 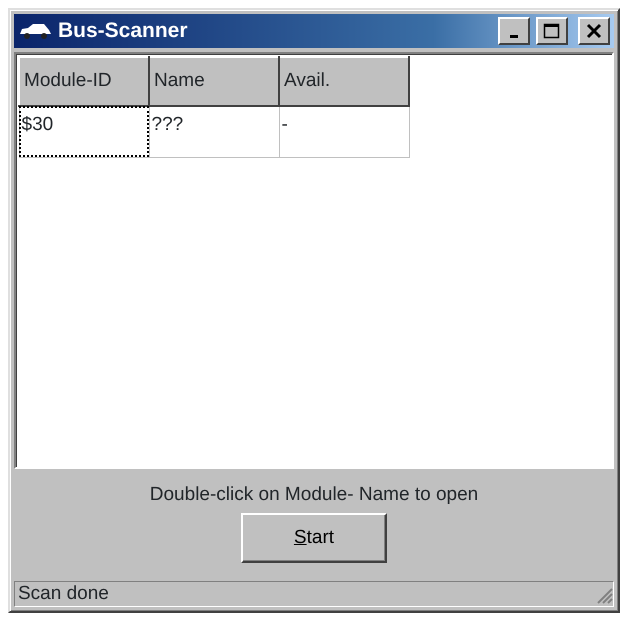 I want to click on close-icon, so click(x=594, y=31).